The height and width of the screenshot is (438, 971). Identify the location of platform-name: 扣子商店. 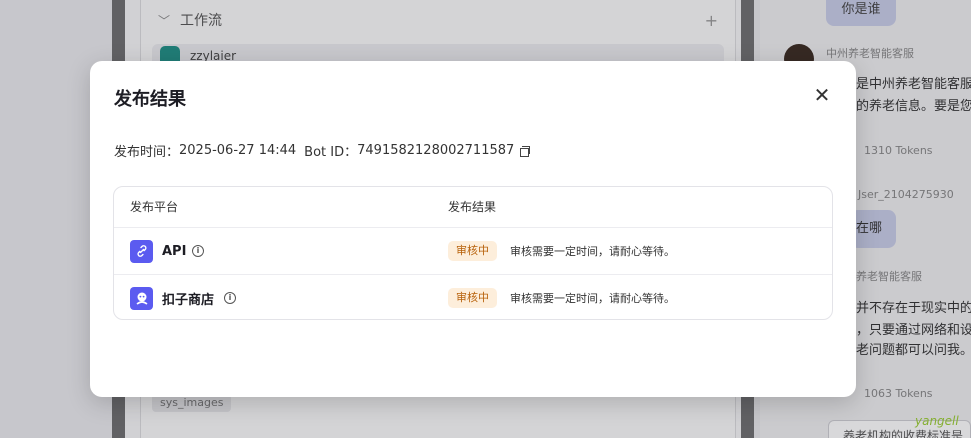
(188, 300).